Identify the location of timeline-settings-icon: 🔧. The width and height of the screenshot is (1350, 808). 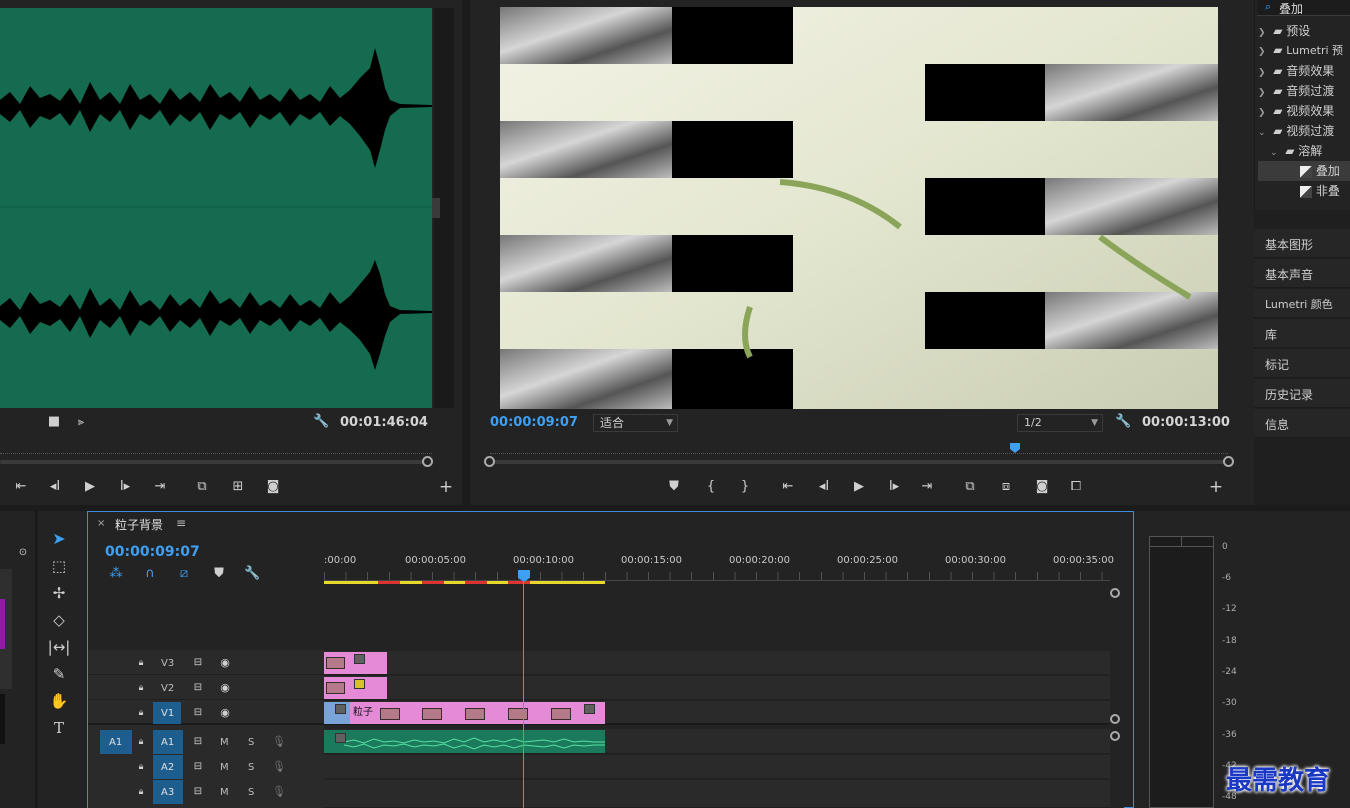
(252, 574).